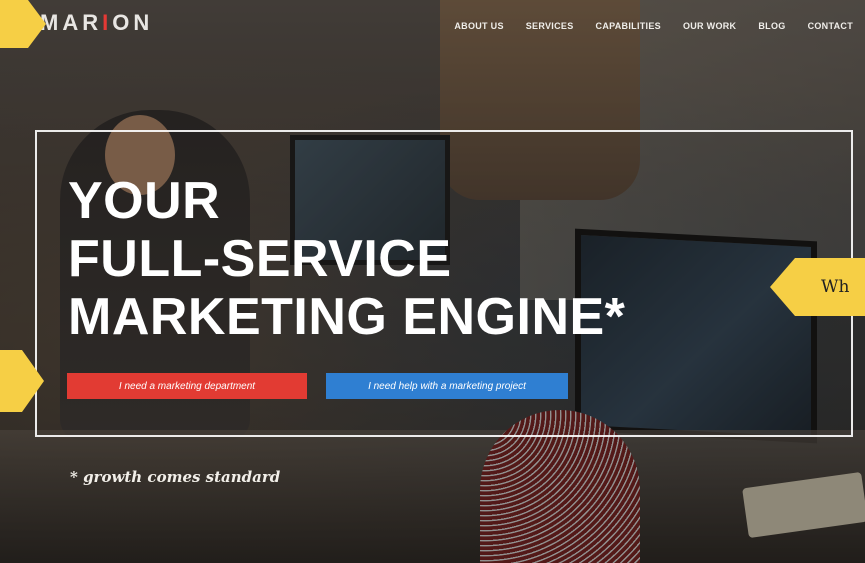  Describe the element at coordinates (175, 477) in the screenshot. I see `hero-tagline: * growth comes standard` at that location.